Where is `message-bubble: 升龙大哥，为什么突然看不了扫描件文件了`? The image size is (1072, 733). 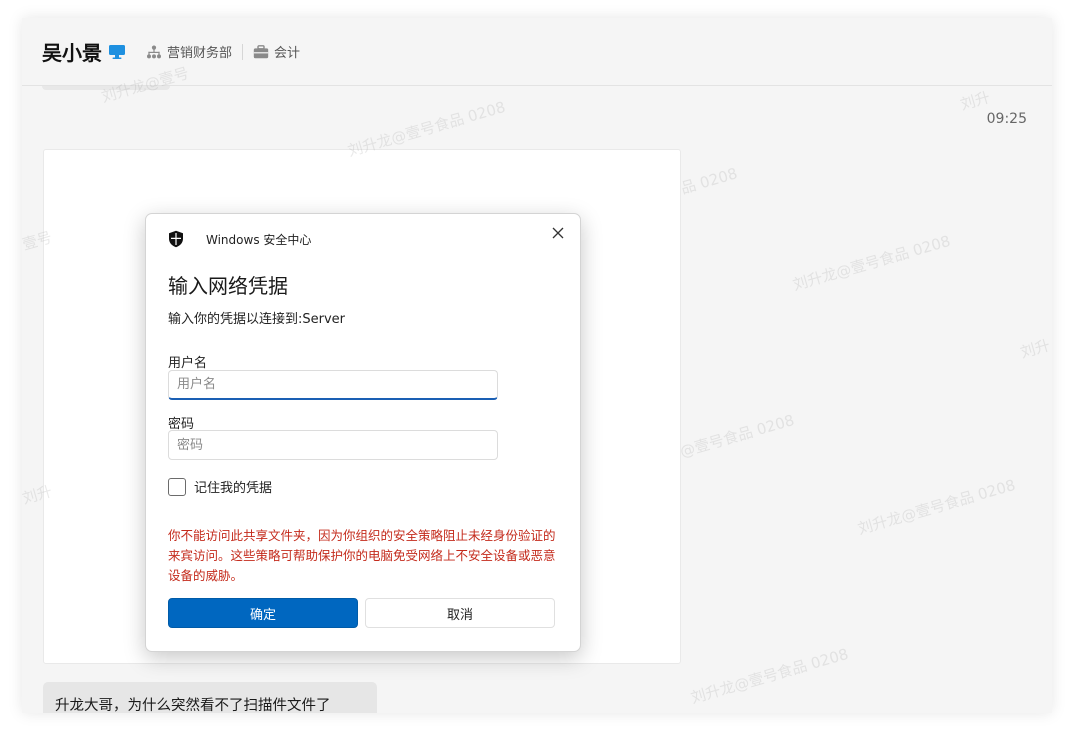 message-bubble: 升龙大哥，为什么突然看不了扫描件文件了 is located at coordinates (210, 697).